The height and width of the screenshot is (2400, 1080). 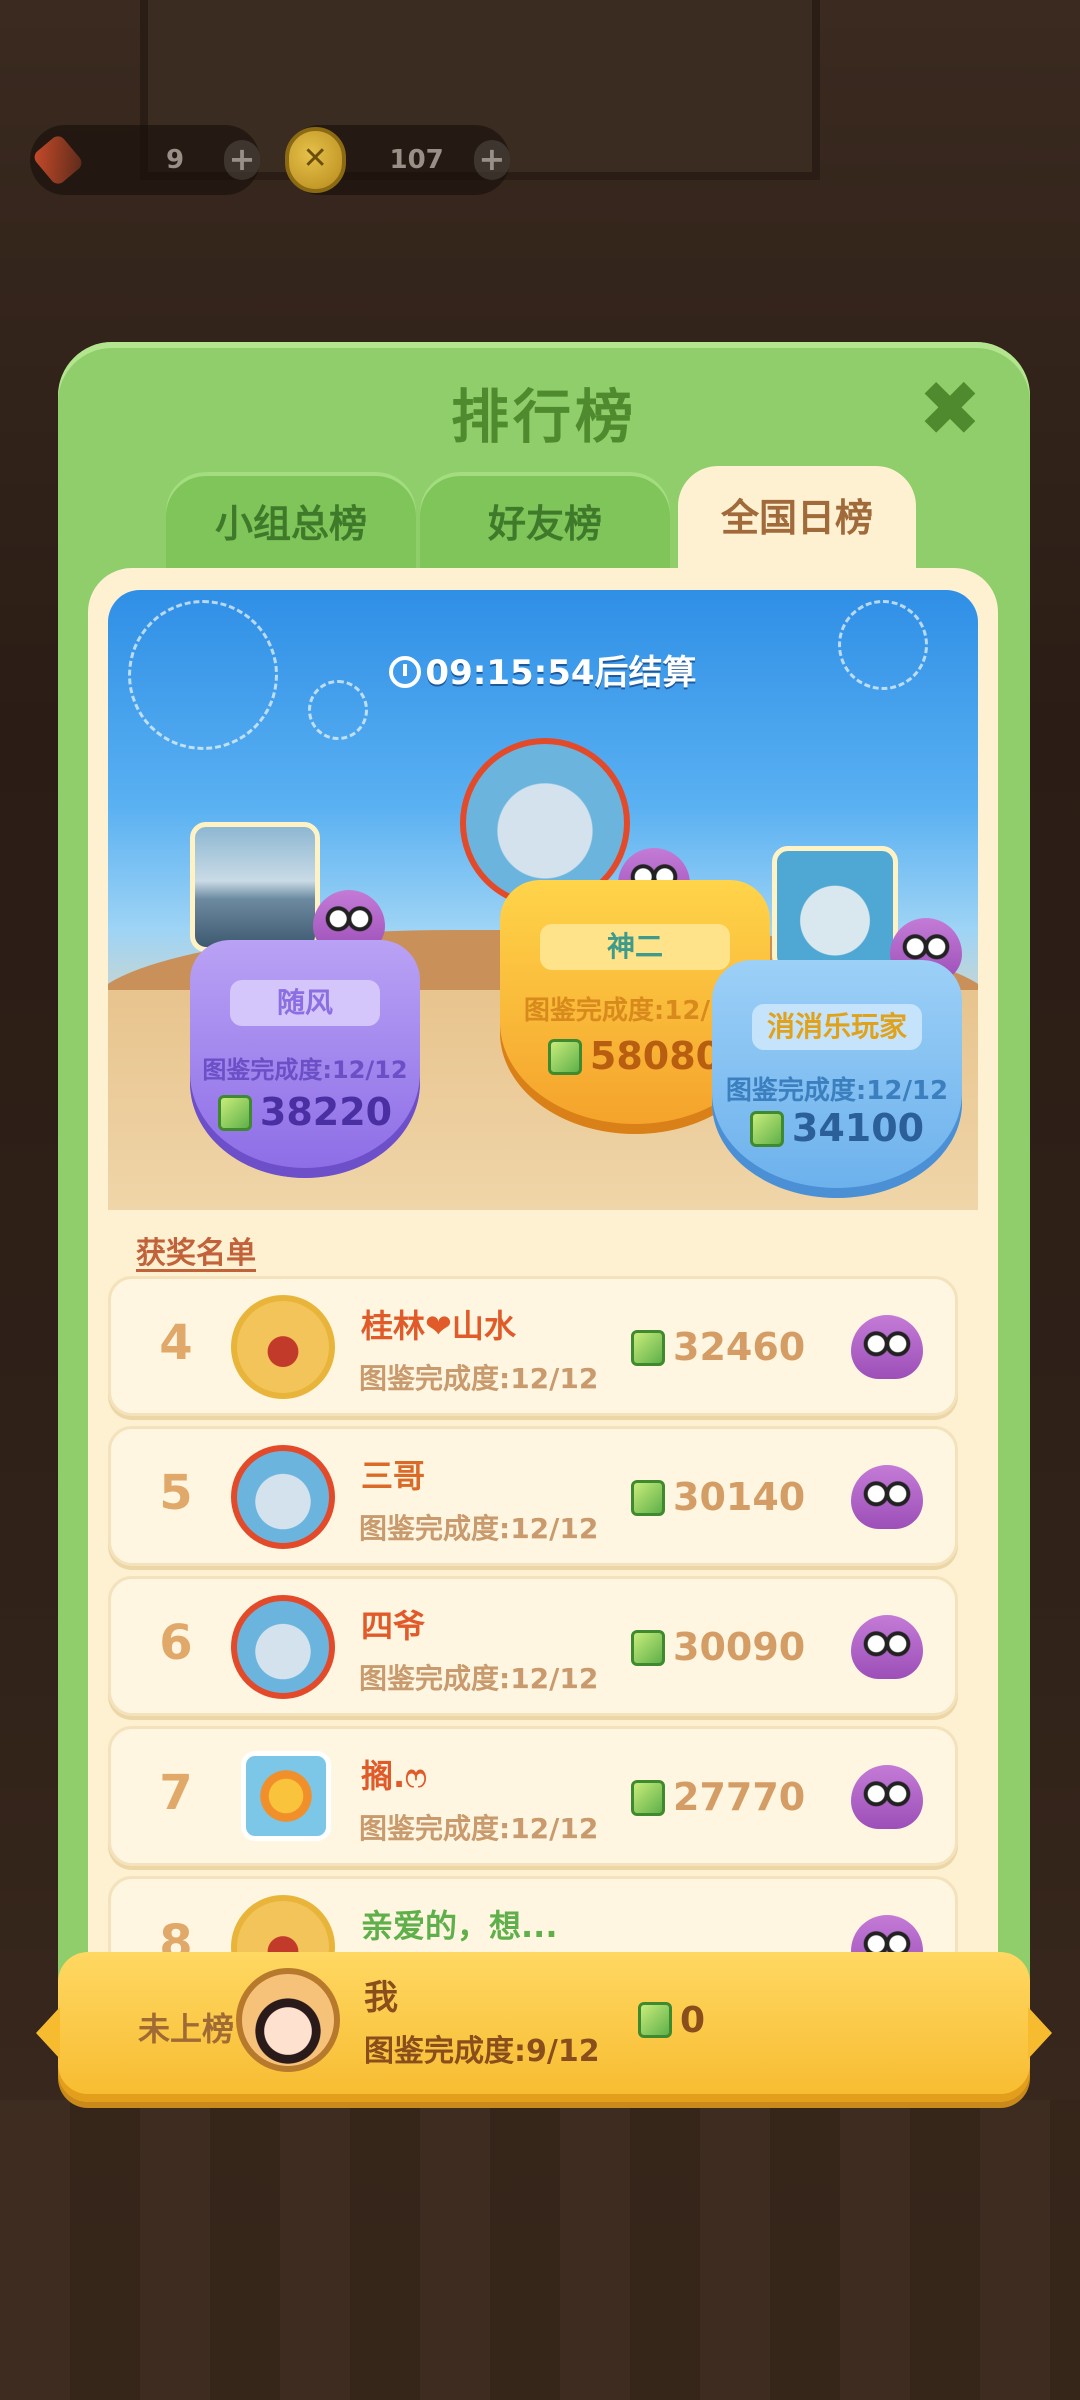 I want to click on rank3-score: 34100, so click(x=837, y=1128).